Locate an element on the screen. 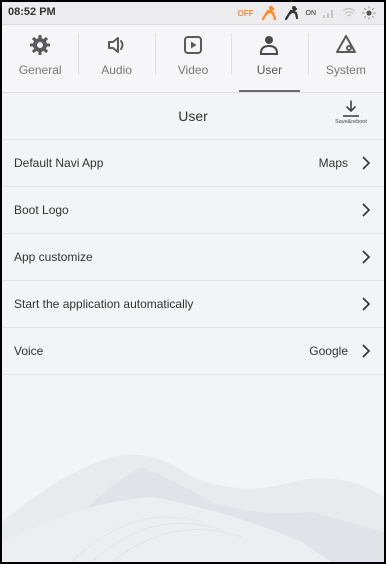  status-bar: 08:52 PM OFF ON is located at coordinates (193, 13).